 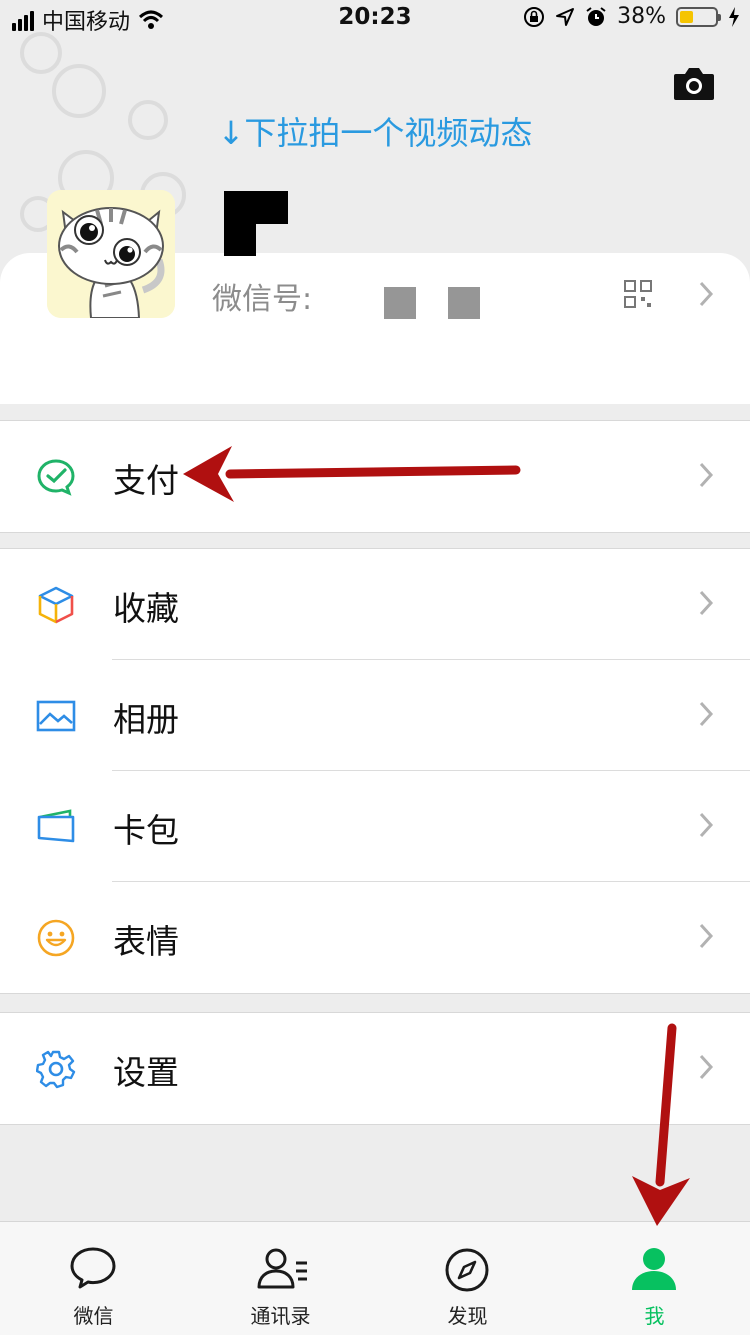 I want to click on avatar, so click(x=111, y=254).